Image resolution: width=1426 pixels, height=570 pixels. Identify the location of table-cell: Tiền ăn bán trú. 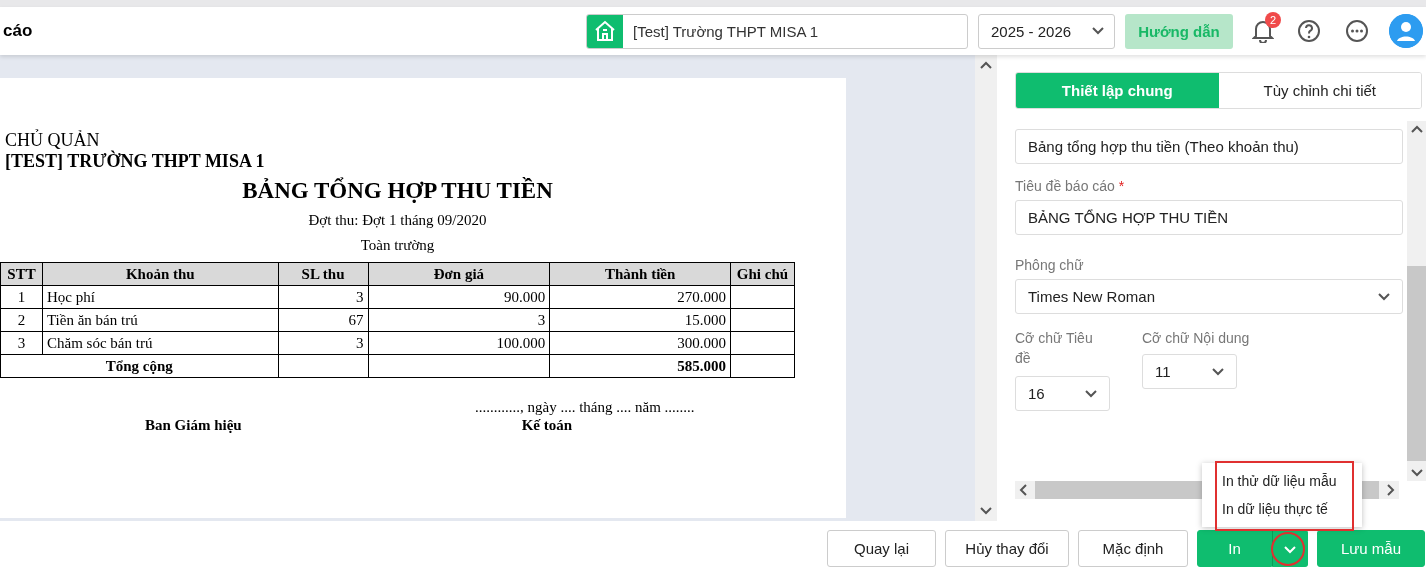
(160, 320).